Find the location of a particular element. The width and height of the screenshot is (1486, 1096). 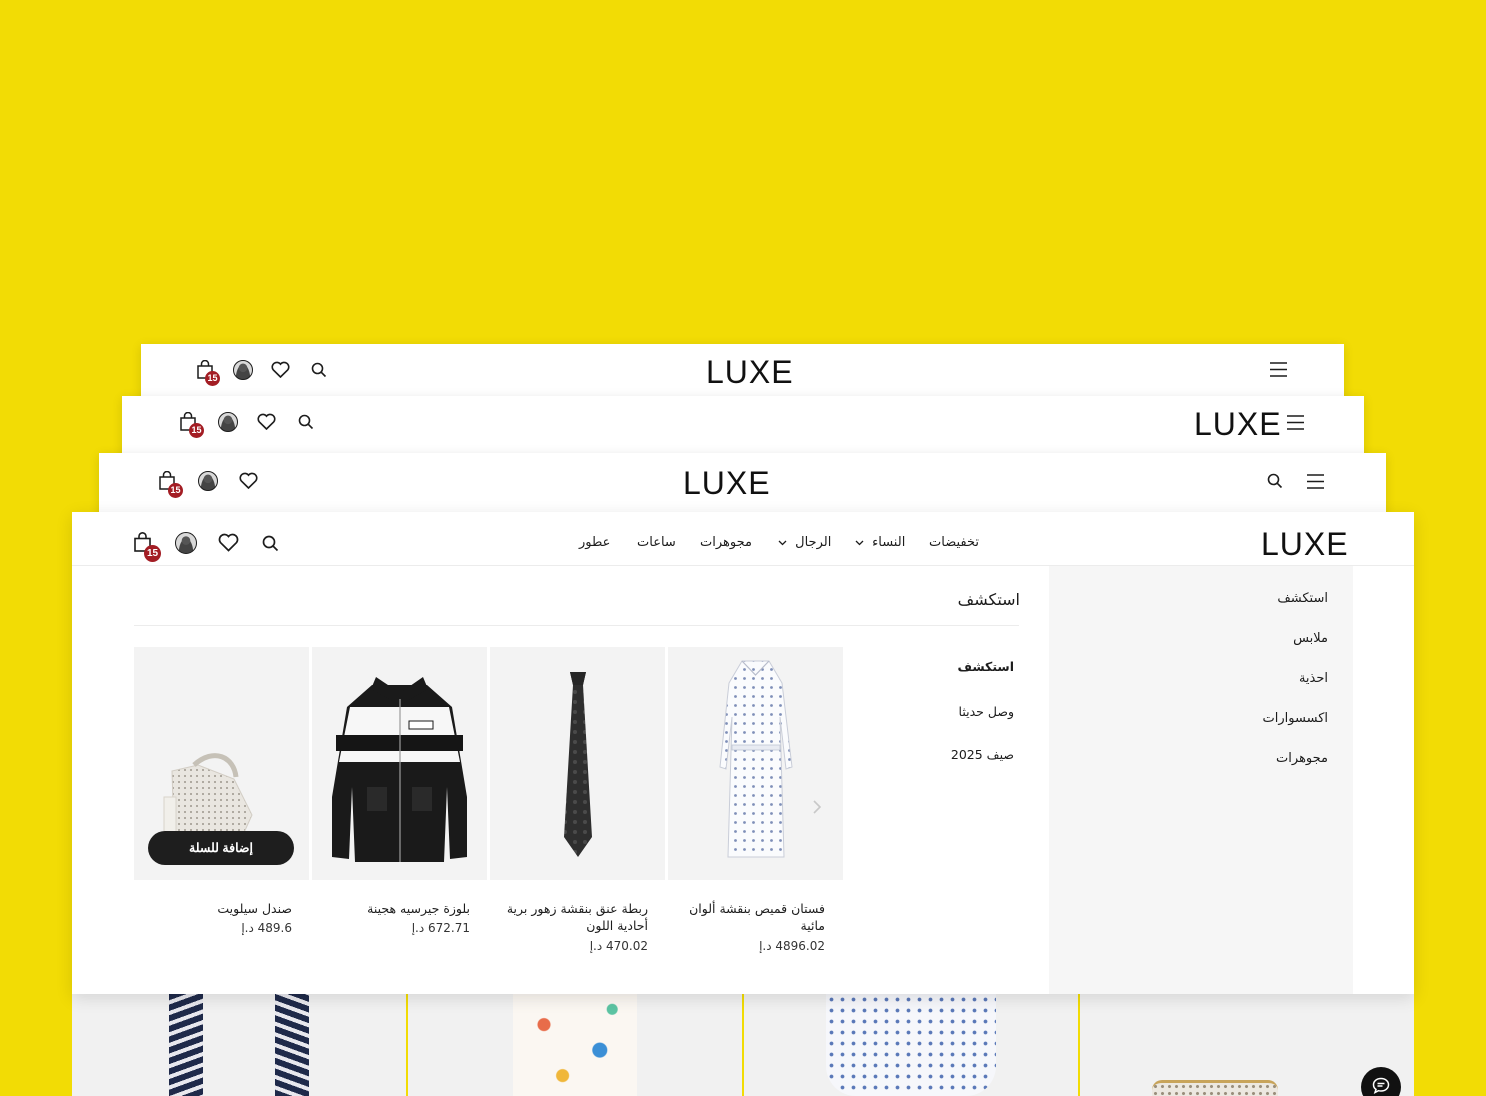

product-card-dress is located at coordinates (755, 763).